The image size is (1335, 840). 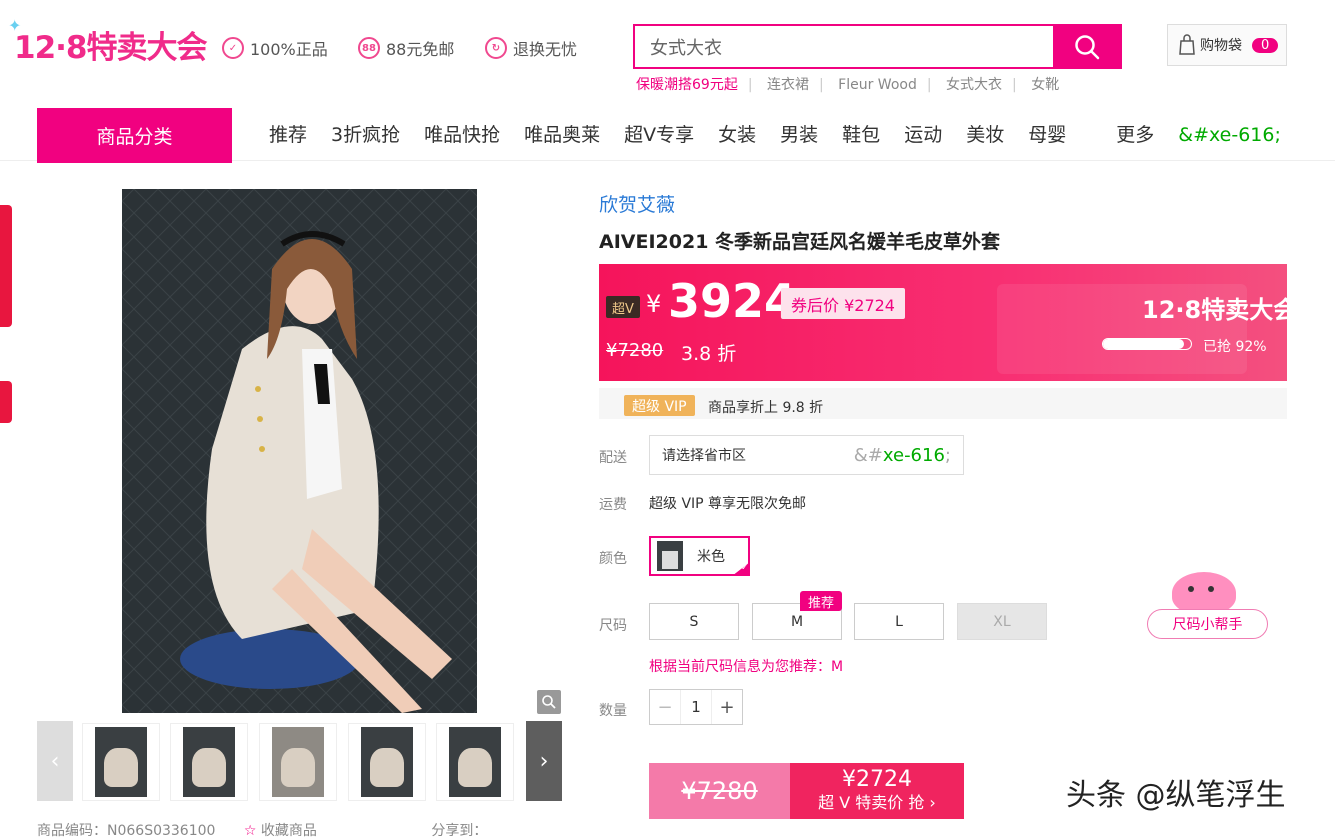 What do you see at coordinates (406, 48) in the screenshot?
I see `promise-free-shipping: 88 88元免邮` at bounding box center [406, 48].